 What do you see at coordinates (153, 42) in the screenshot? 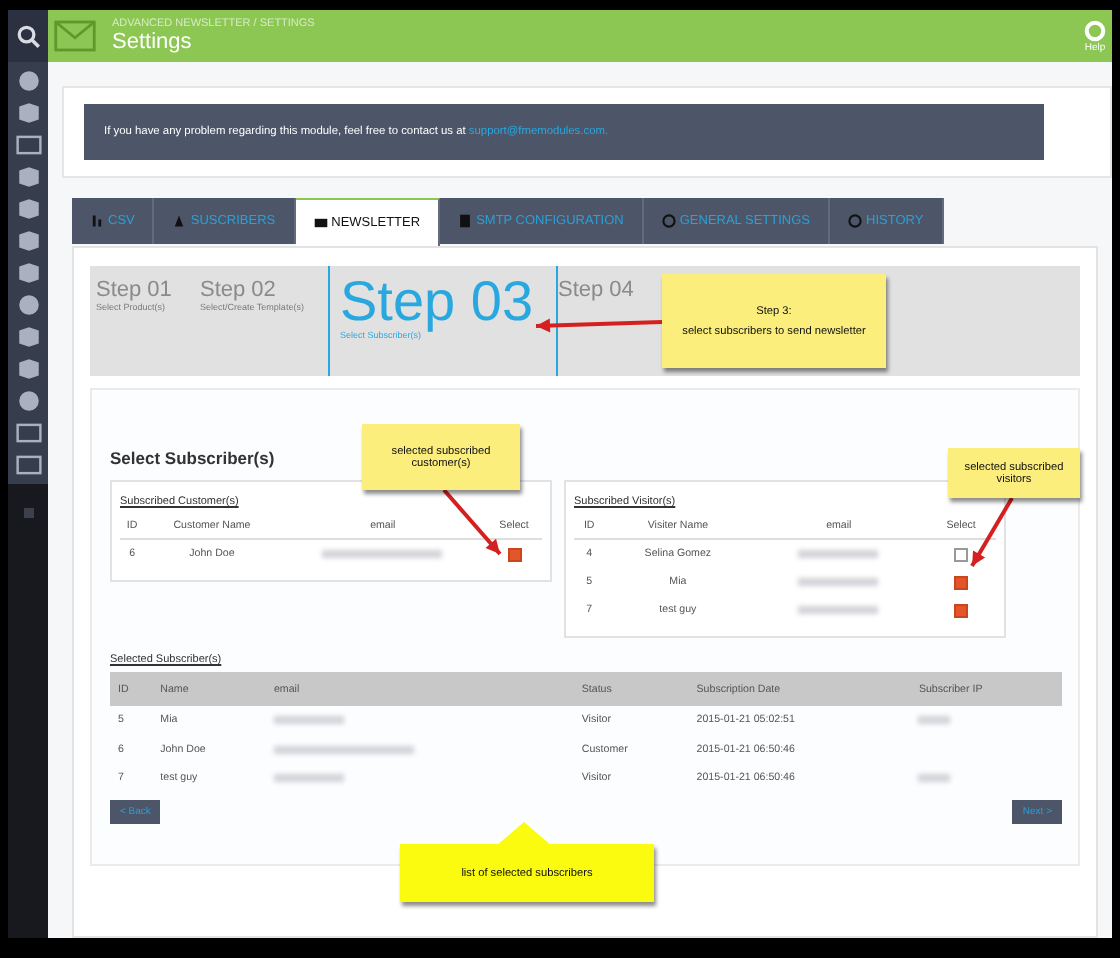
I see `page-title: Settings` at bounding box center [153, 42].